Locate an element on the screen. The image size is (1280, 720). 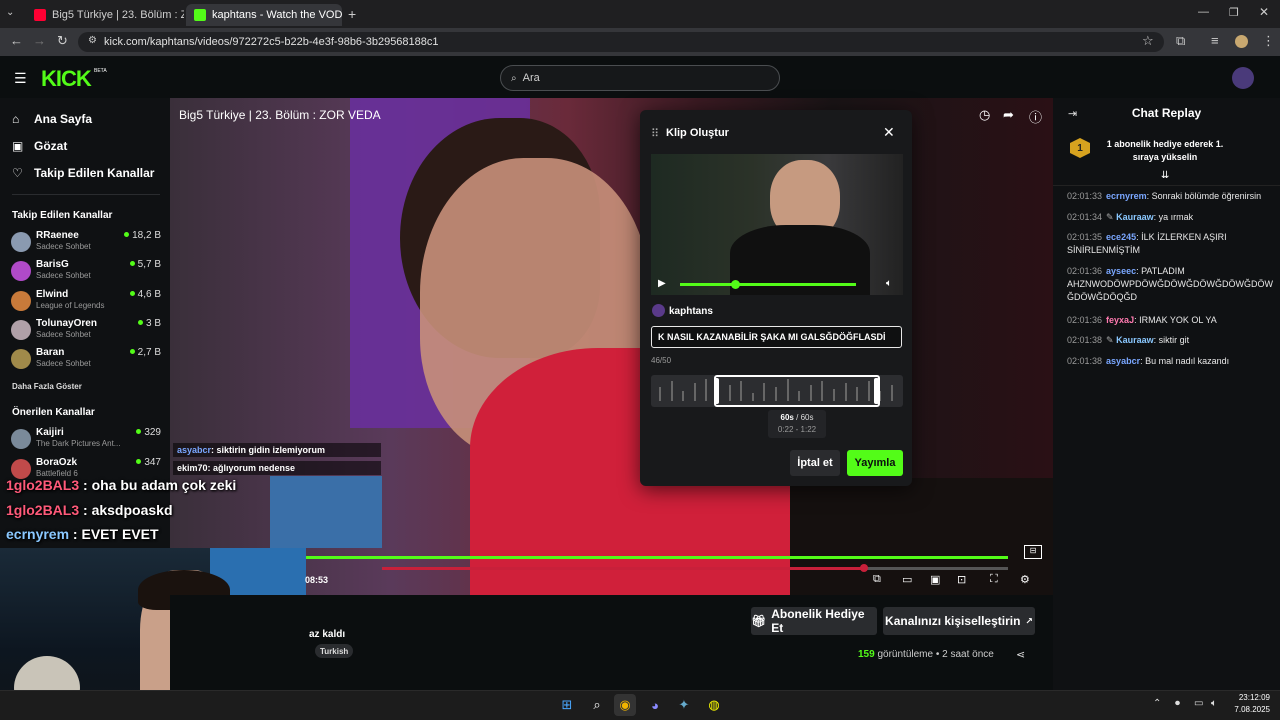
bookmark-star-icon: ☆ is located at coordinates (1148, 41).